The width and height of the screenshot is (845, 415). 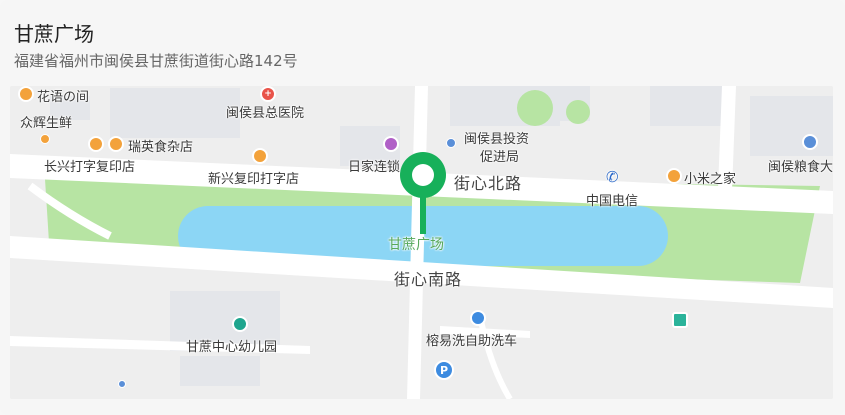 I want to click on poi-label-hospital: 闽侯县总医院, so click(x=265, y=111).